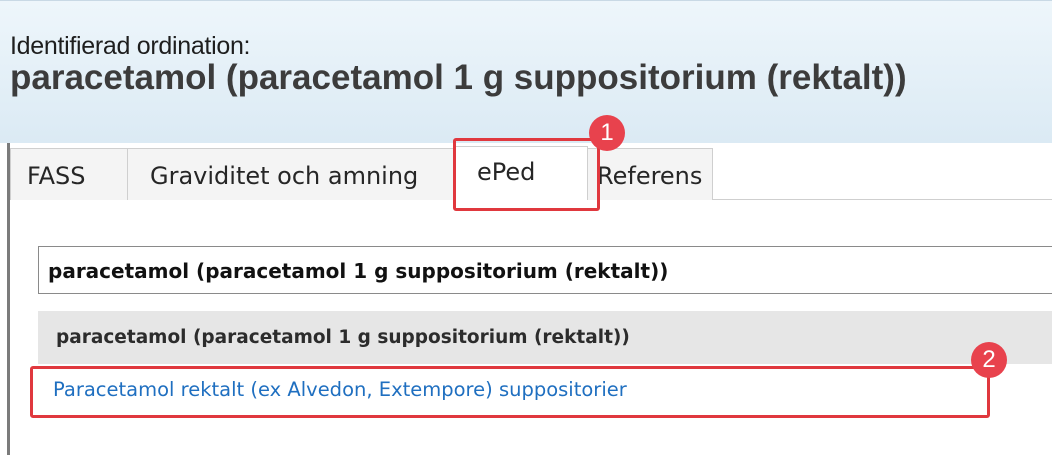  Describe the element at coordinates (130, 46) in the screenshot. I see `header-caption: Identifierad ordination:` at that location.